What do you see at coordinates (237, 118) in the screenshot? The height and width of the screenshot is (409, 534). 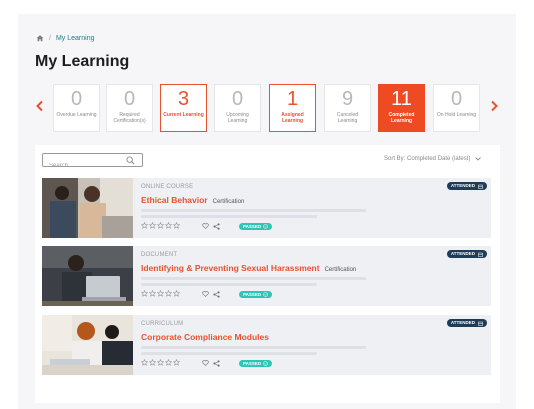 I see `stat-label: Upcoming Learning` at bounding box center [237, 118].